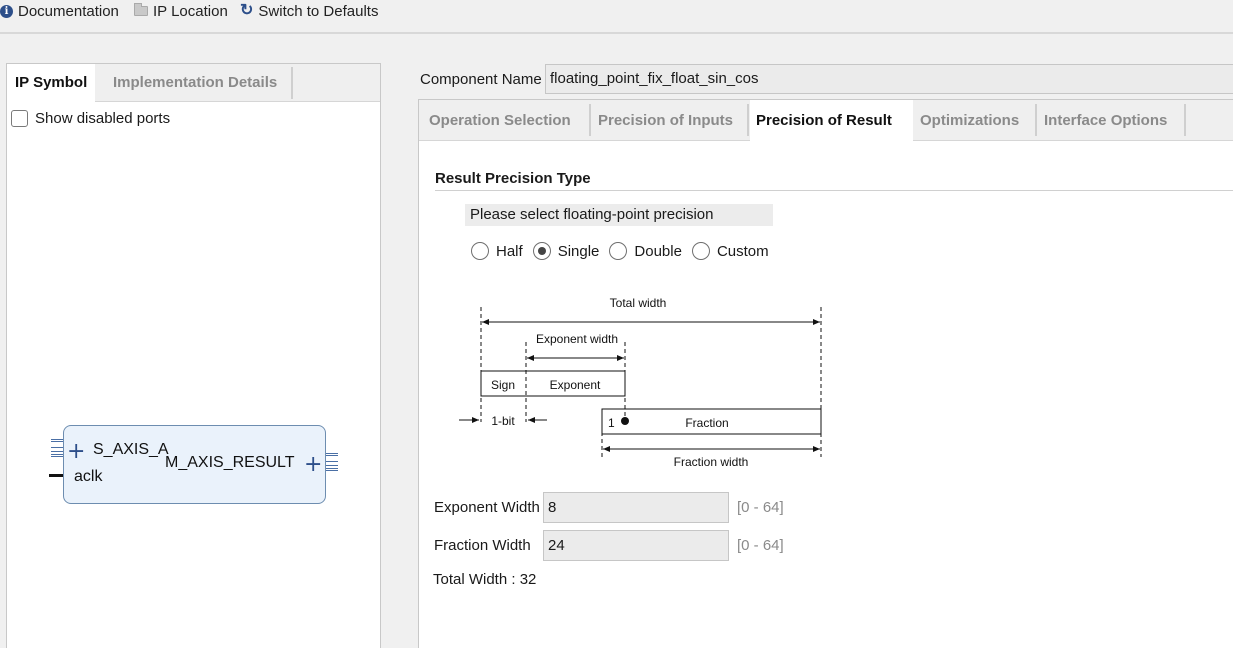 The width and height of the screenshot is (1233, 648). Describe the element at coordinates (969, 120) in the screenshot. I see `tab-optimizations: Optimizations` at that location.